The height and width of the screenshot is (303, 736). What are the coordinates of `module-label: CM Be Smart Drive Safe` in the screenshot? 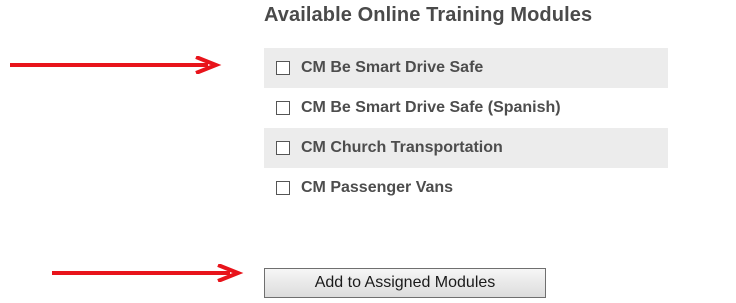 It's located at (392, 67).